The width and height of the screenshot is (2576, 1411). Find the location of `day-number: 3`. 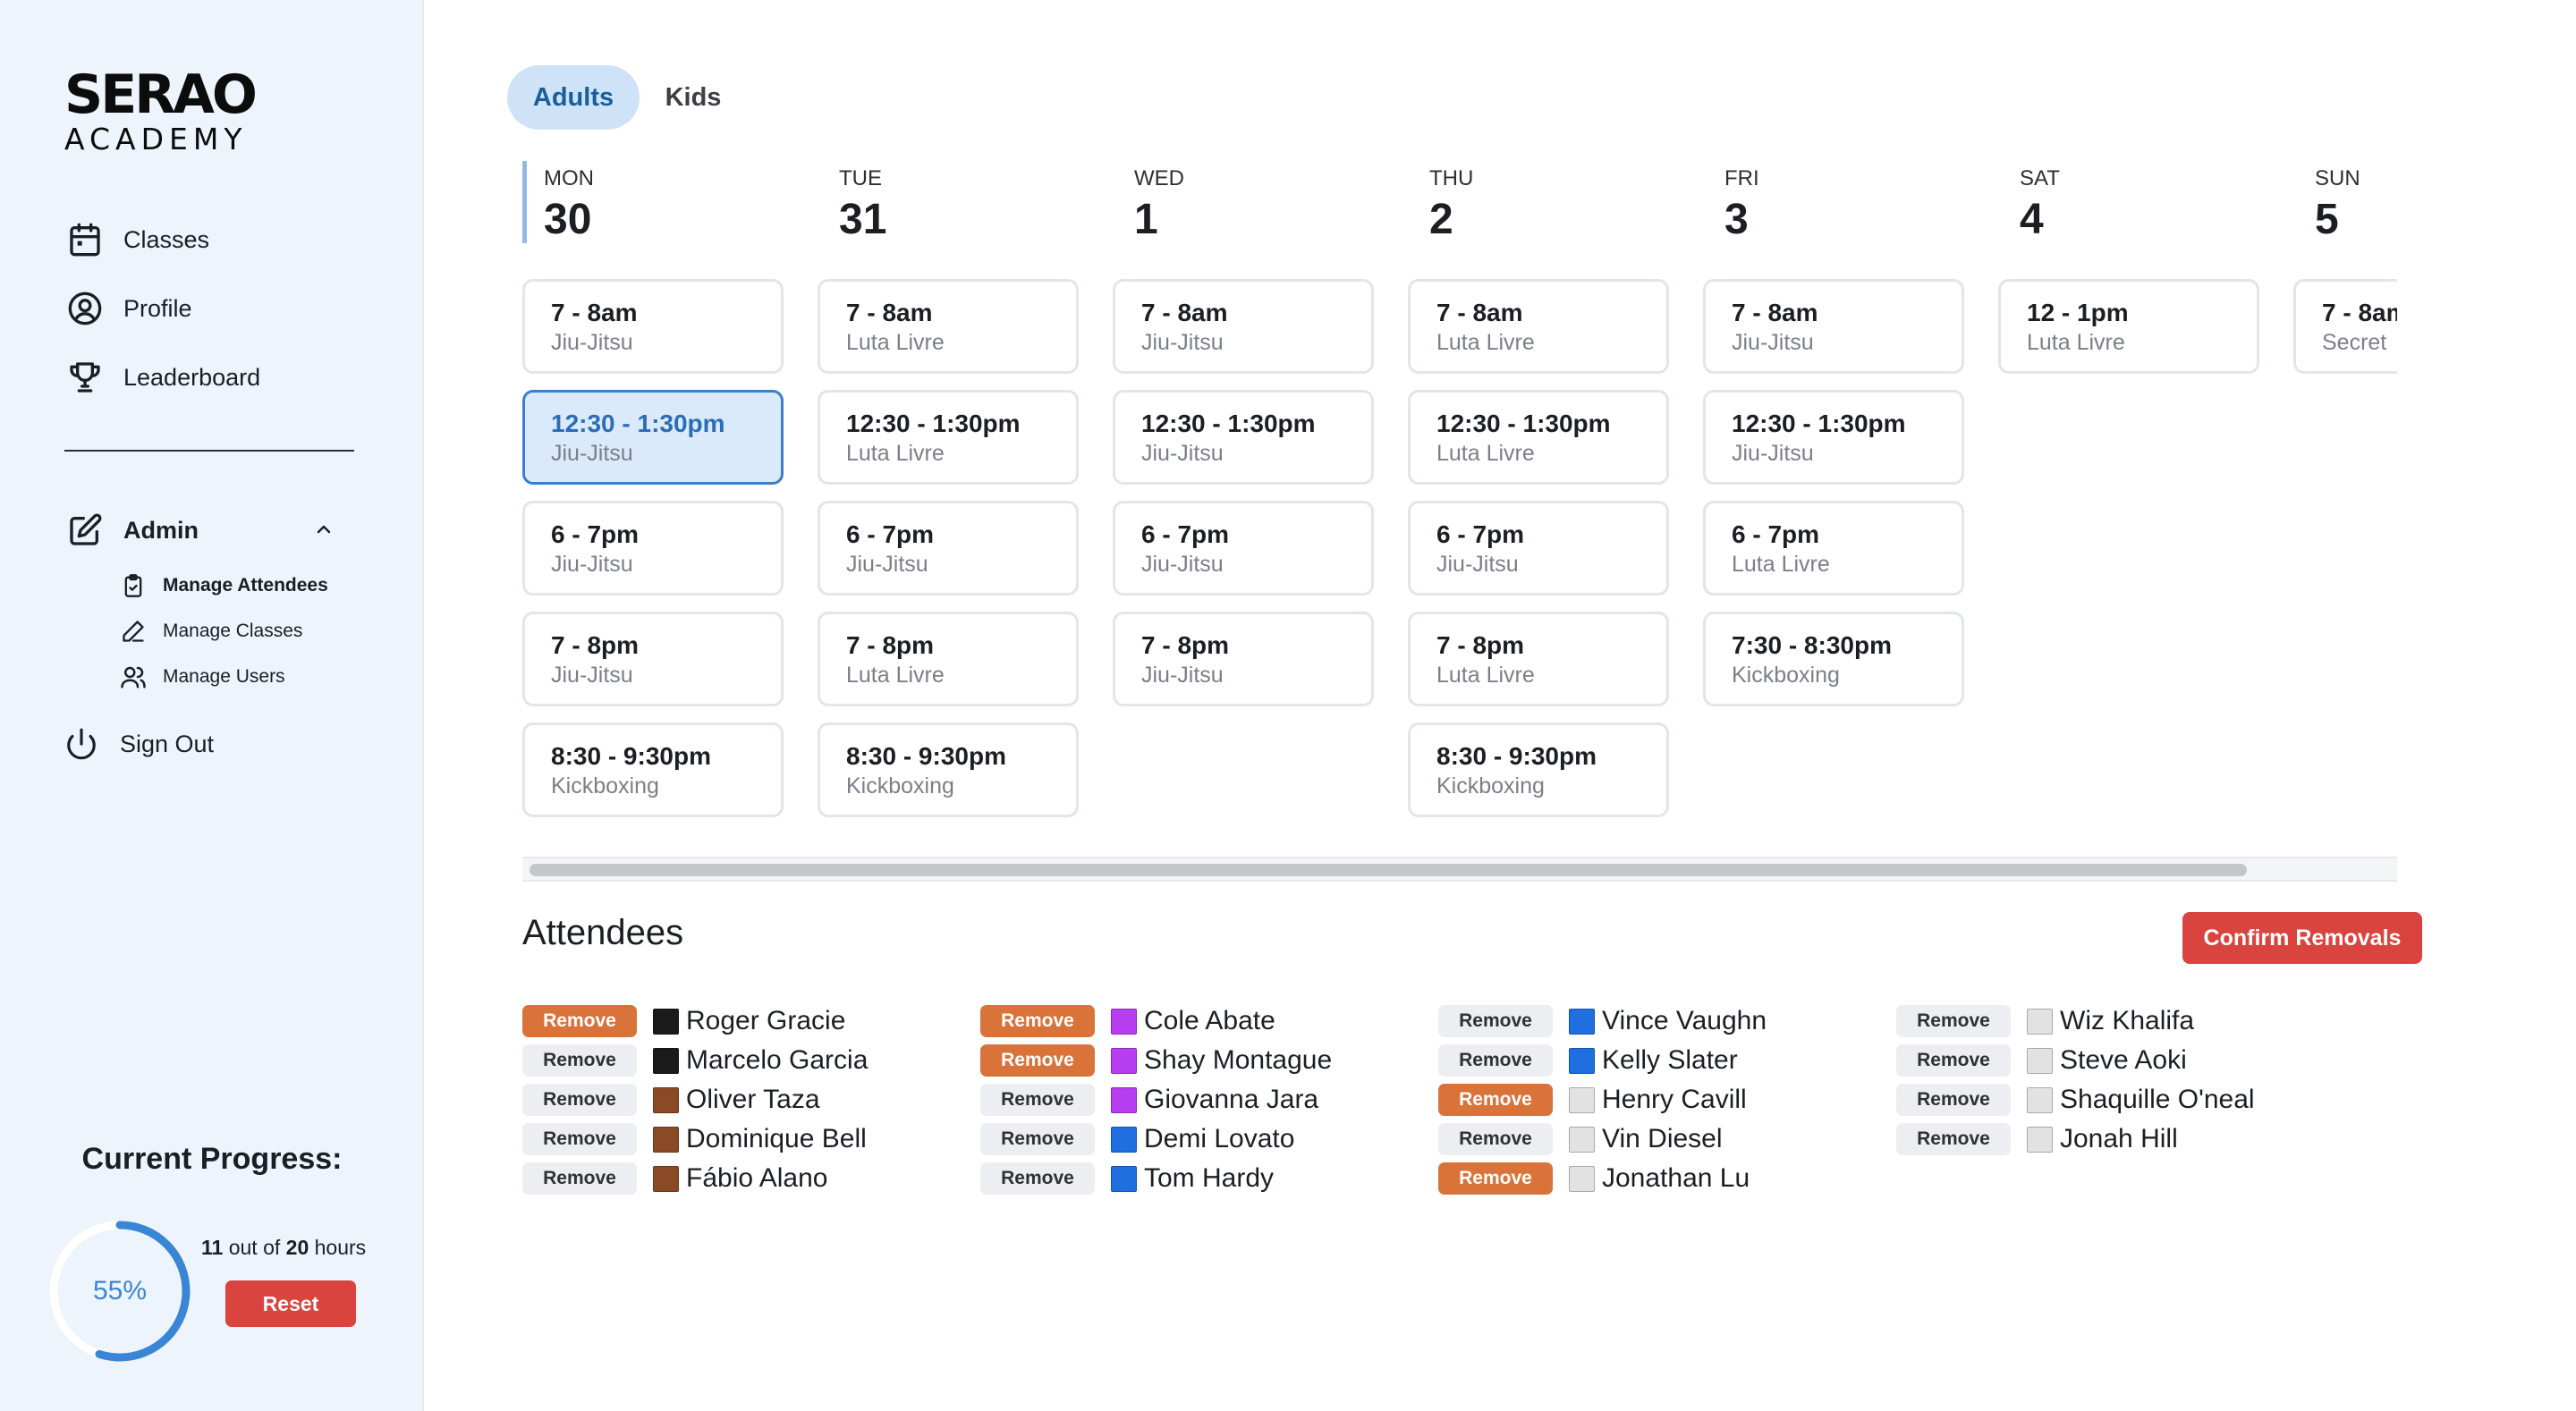

day-number: 3 is located at coordinates (1736, 219).